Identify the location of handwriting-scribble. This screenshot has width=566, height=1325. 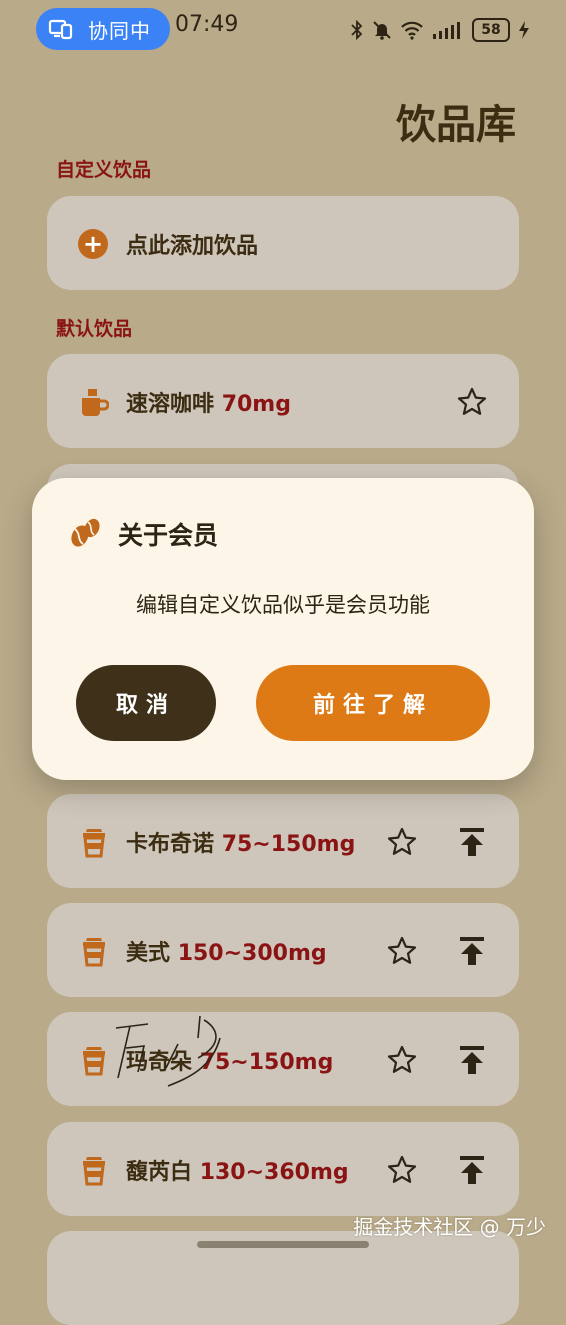
(168, 1051).